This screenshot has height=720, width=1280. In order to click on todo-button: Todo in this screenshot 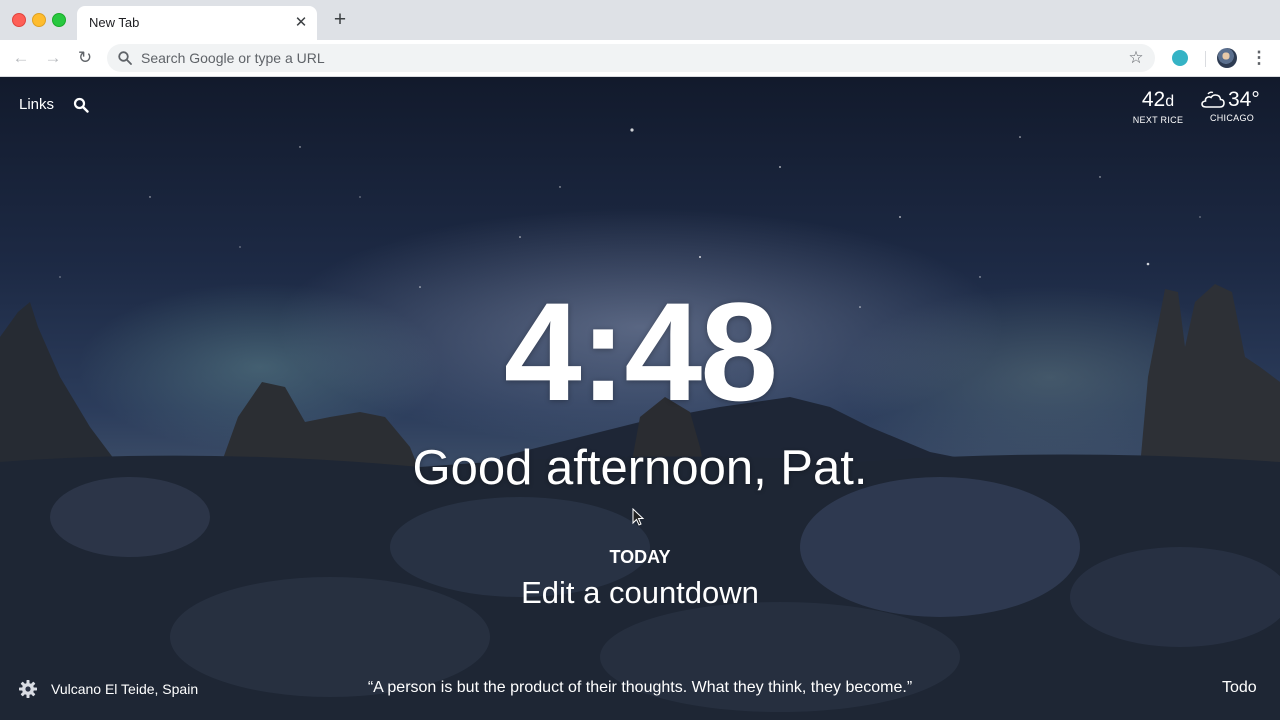, I will do `click(1239, 688)`.